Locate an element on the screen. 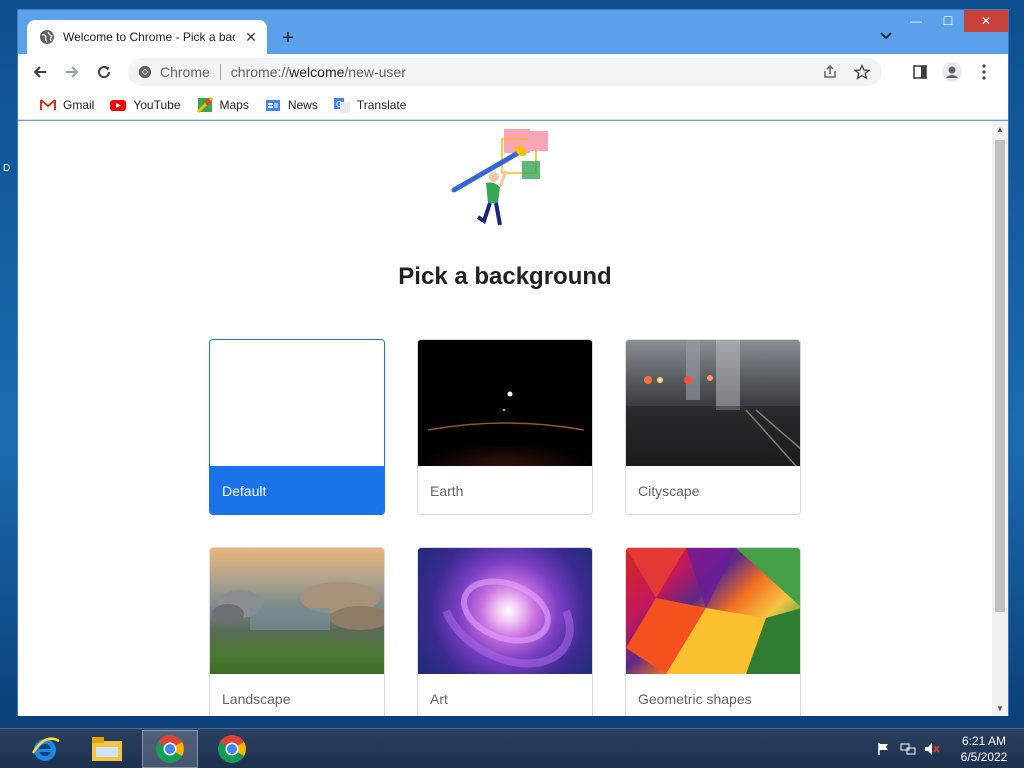  tab-welcome: Welcome to Chrome - Pick a background ✕ is located at coordinates (147, 37).